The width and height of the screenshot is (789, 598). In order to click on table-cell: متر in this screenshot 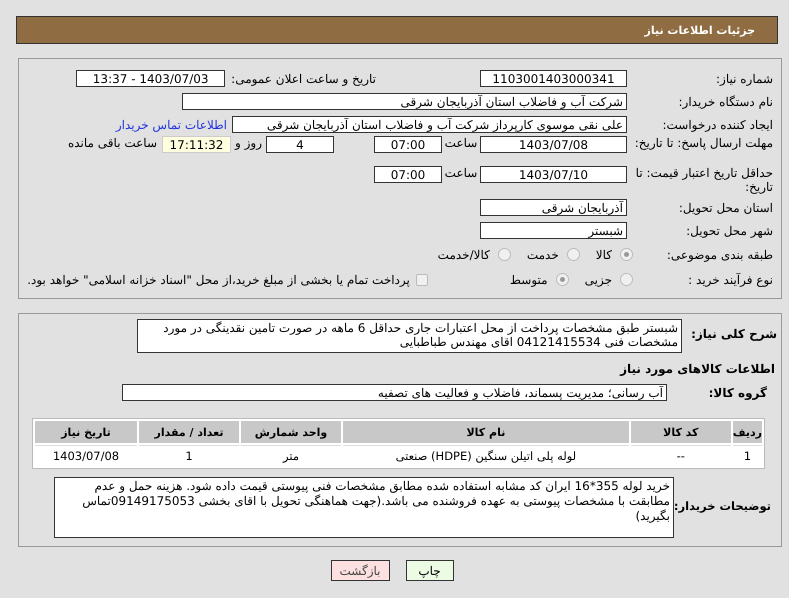, I will do `click(291, 455)`.